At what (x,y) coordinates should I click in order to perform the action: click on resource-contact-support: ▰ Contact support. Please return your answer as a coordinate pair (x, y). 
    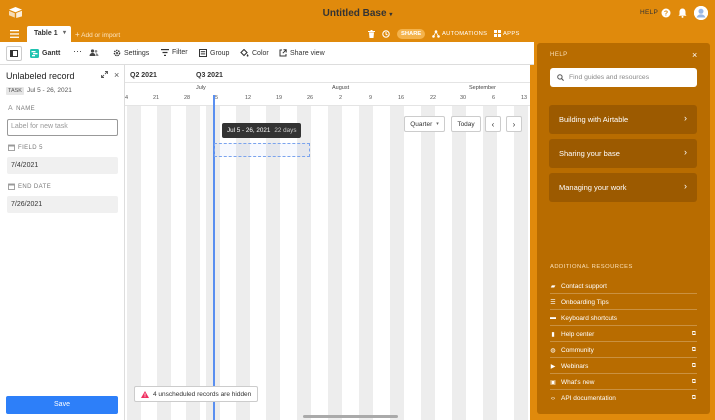
    Looking at the image, I should click on (623, 286).